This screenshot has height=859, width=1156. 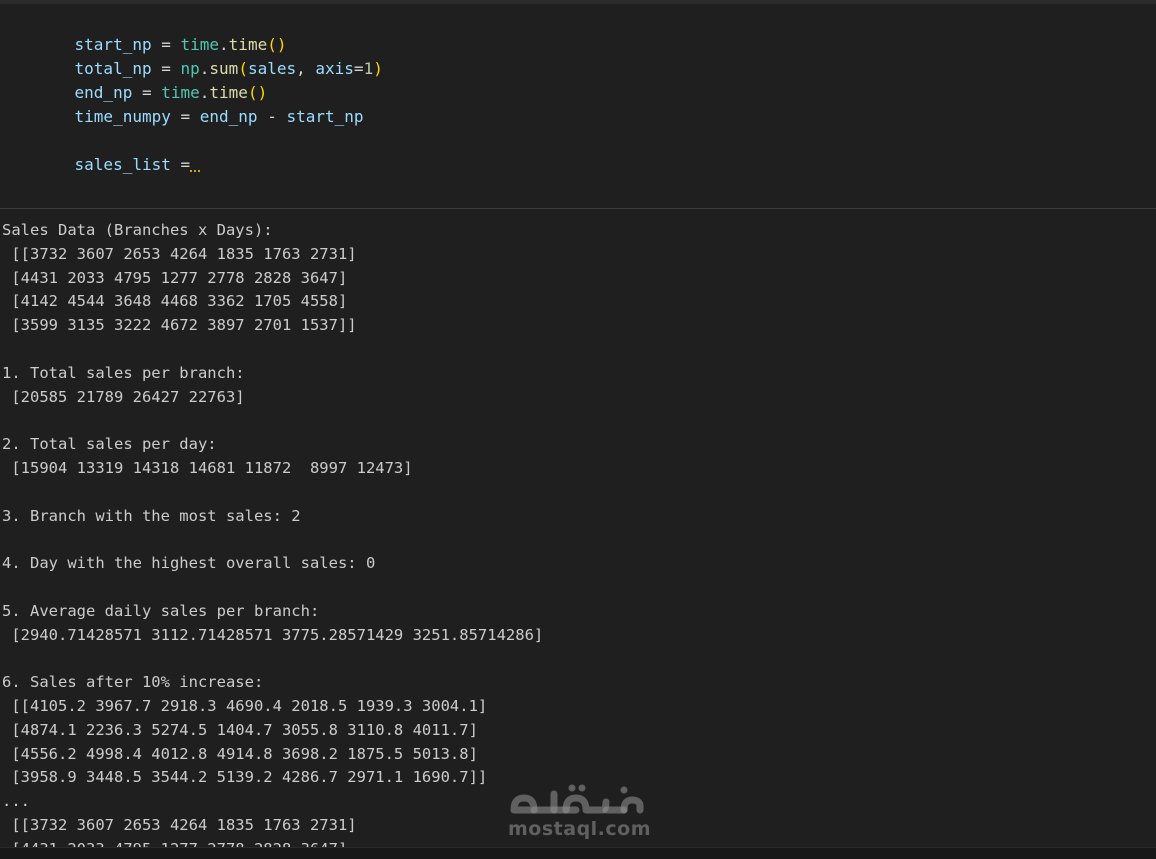 I want to click on code-line: sales_list =, so click(x=118, y=151).